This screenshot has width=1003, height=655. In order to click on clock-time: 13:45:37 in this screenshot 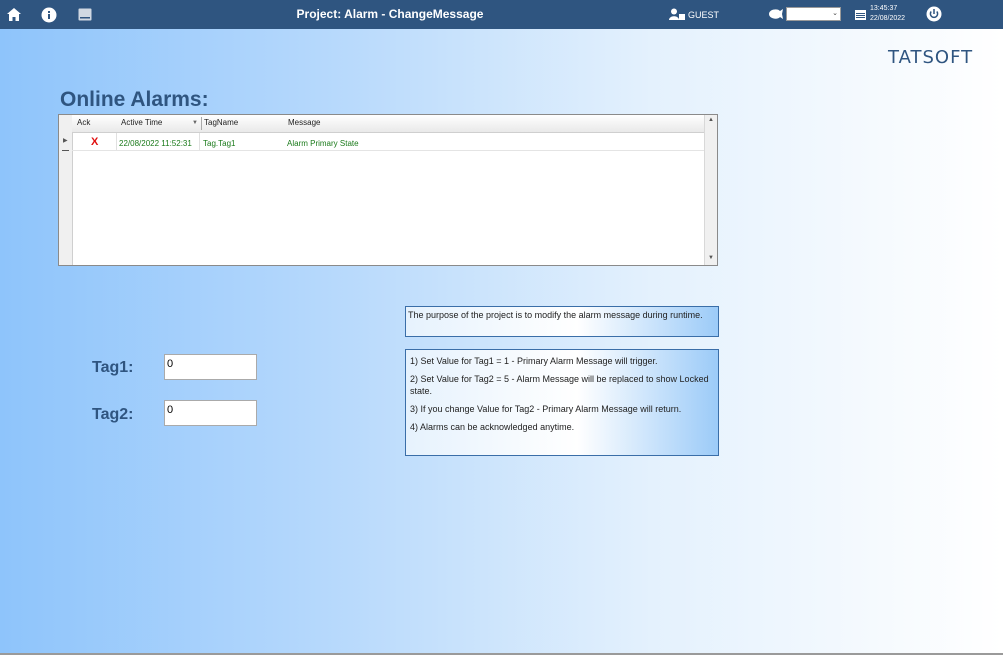, I will do `click(884, 8)`.